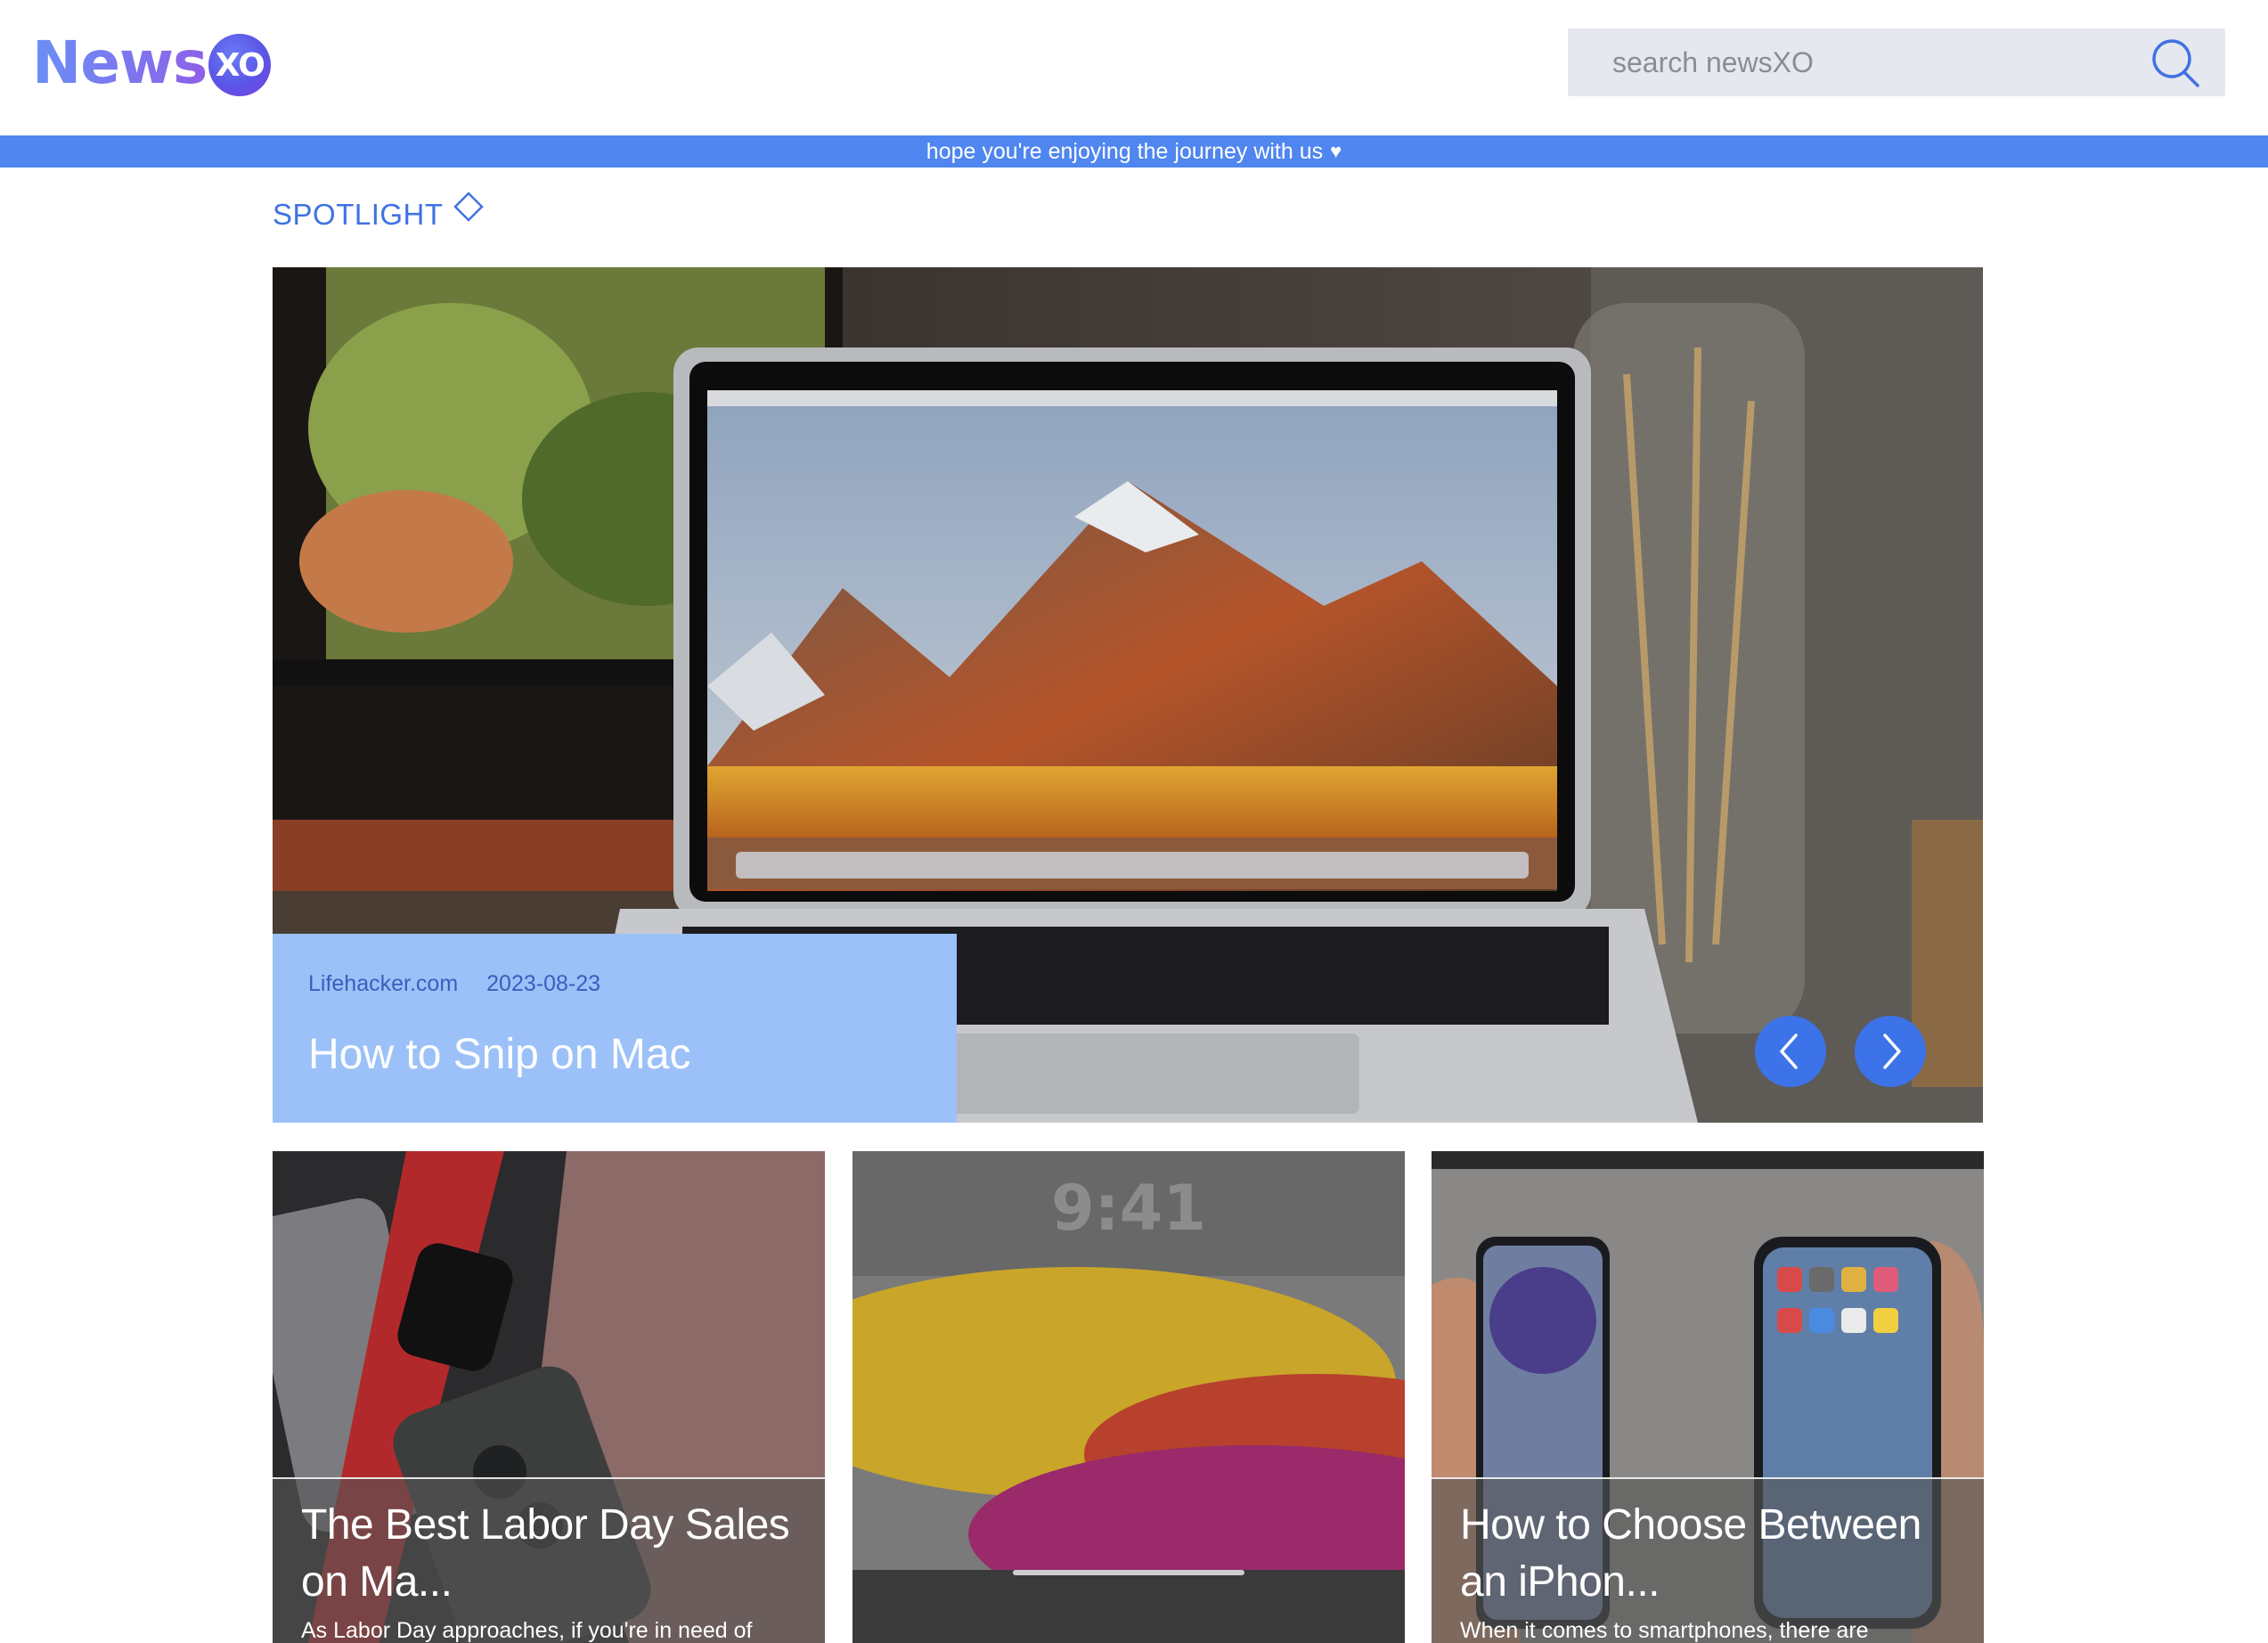  What do you see at coordinates (468, 207) in the screenshot?
I see `diamond-icon` at bounding box center [468, 207].